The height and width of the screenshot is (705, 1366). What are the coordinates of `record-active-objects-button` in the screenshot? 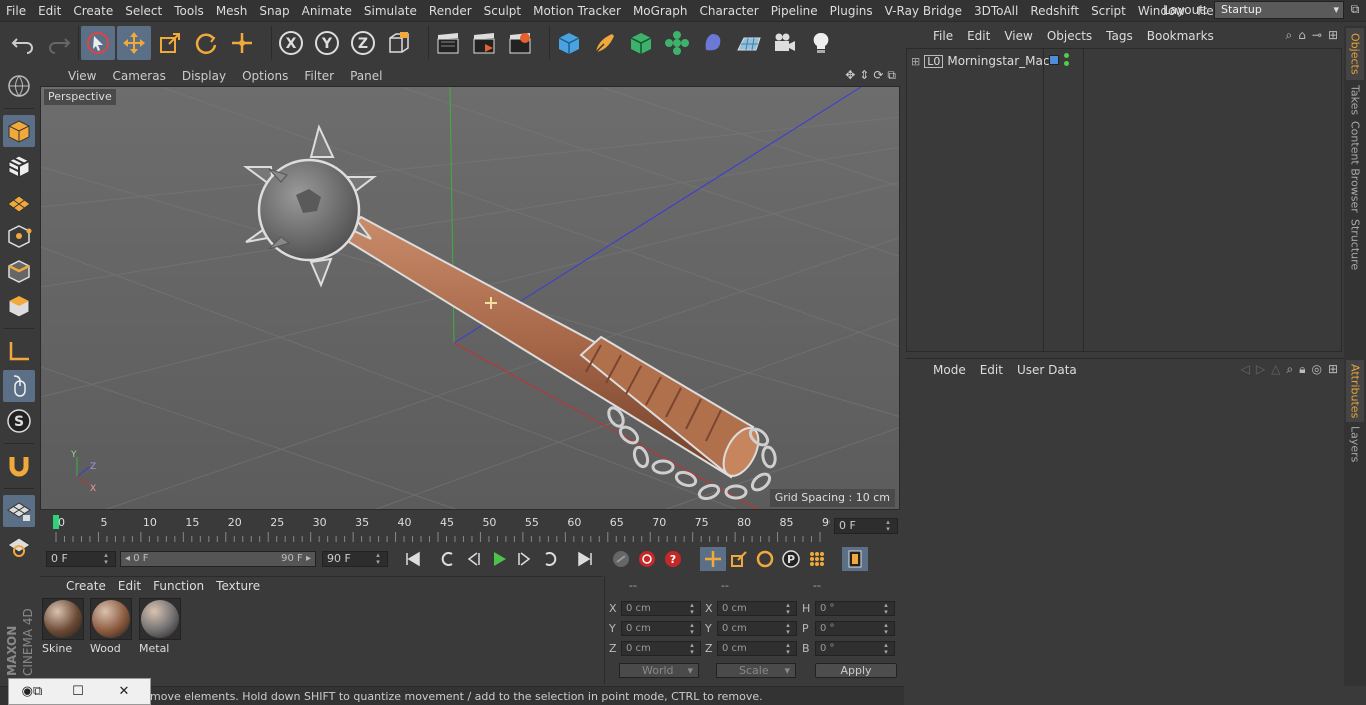 It's located at (647, 559).